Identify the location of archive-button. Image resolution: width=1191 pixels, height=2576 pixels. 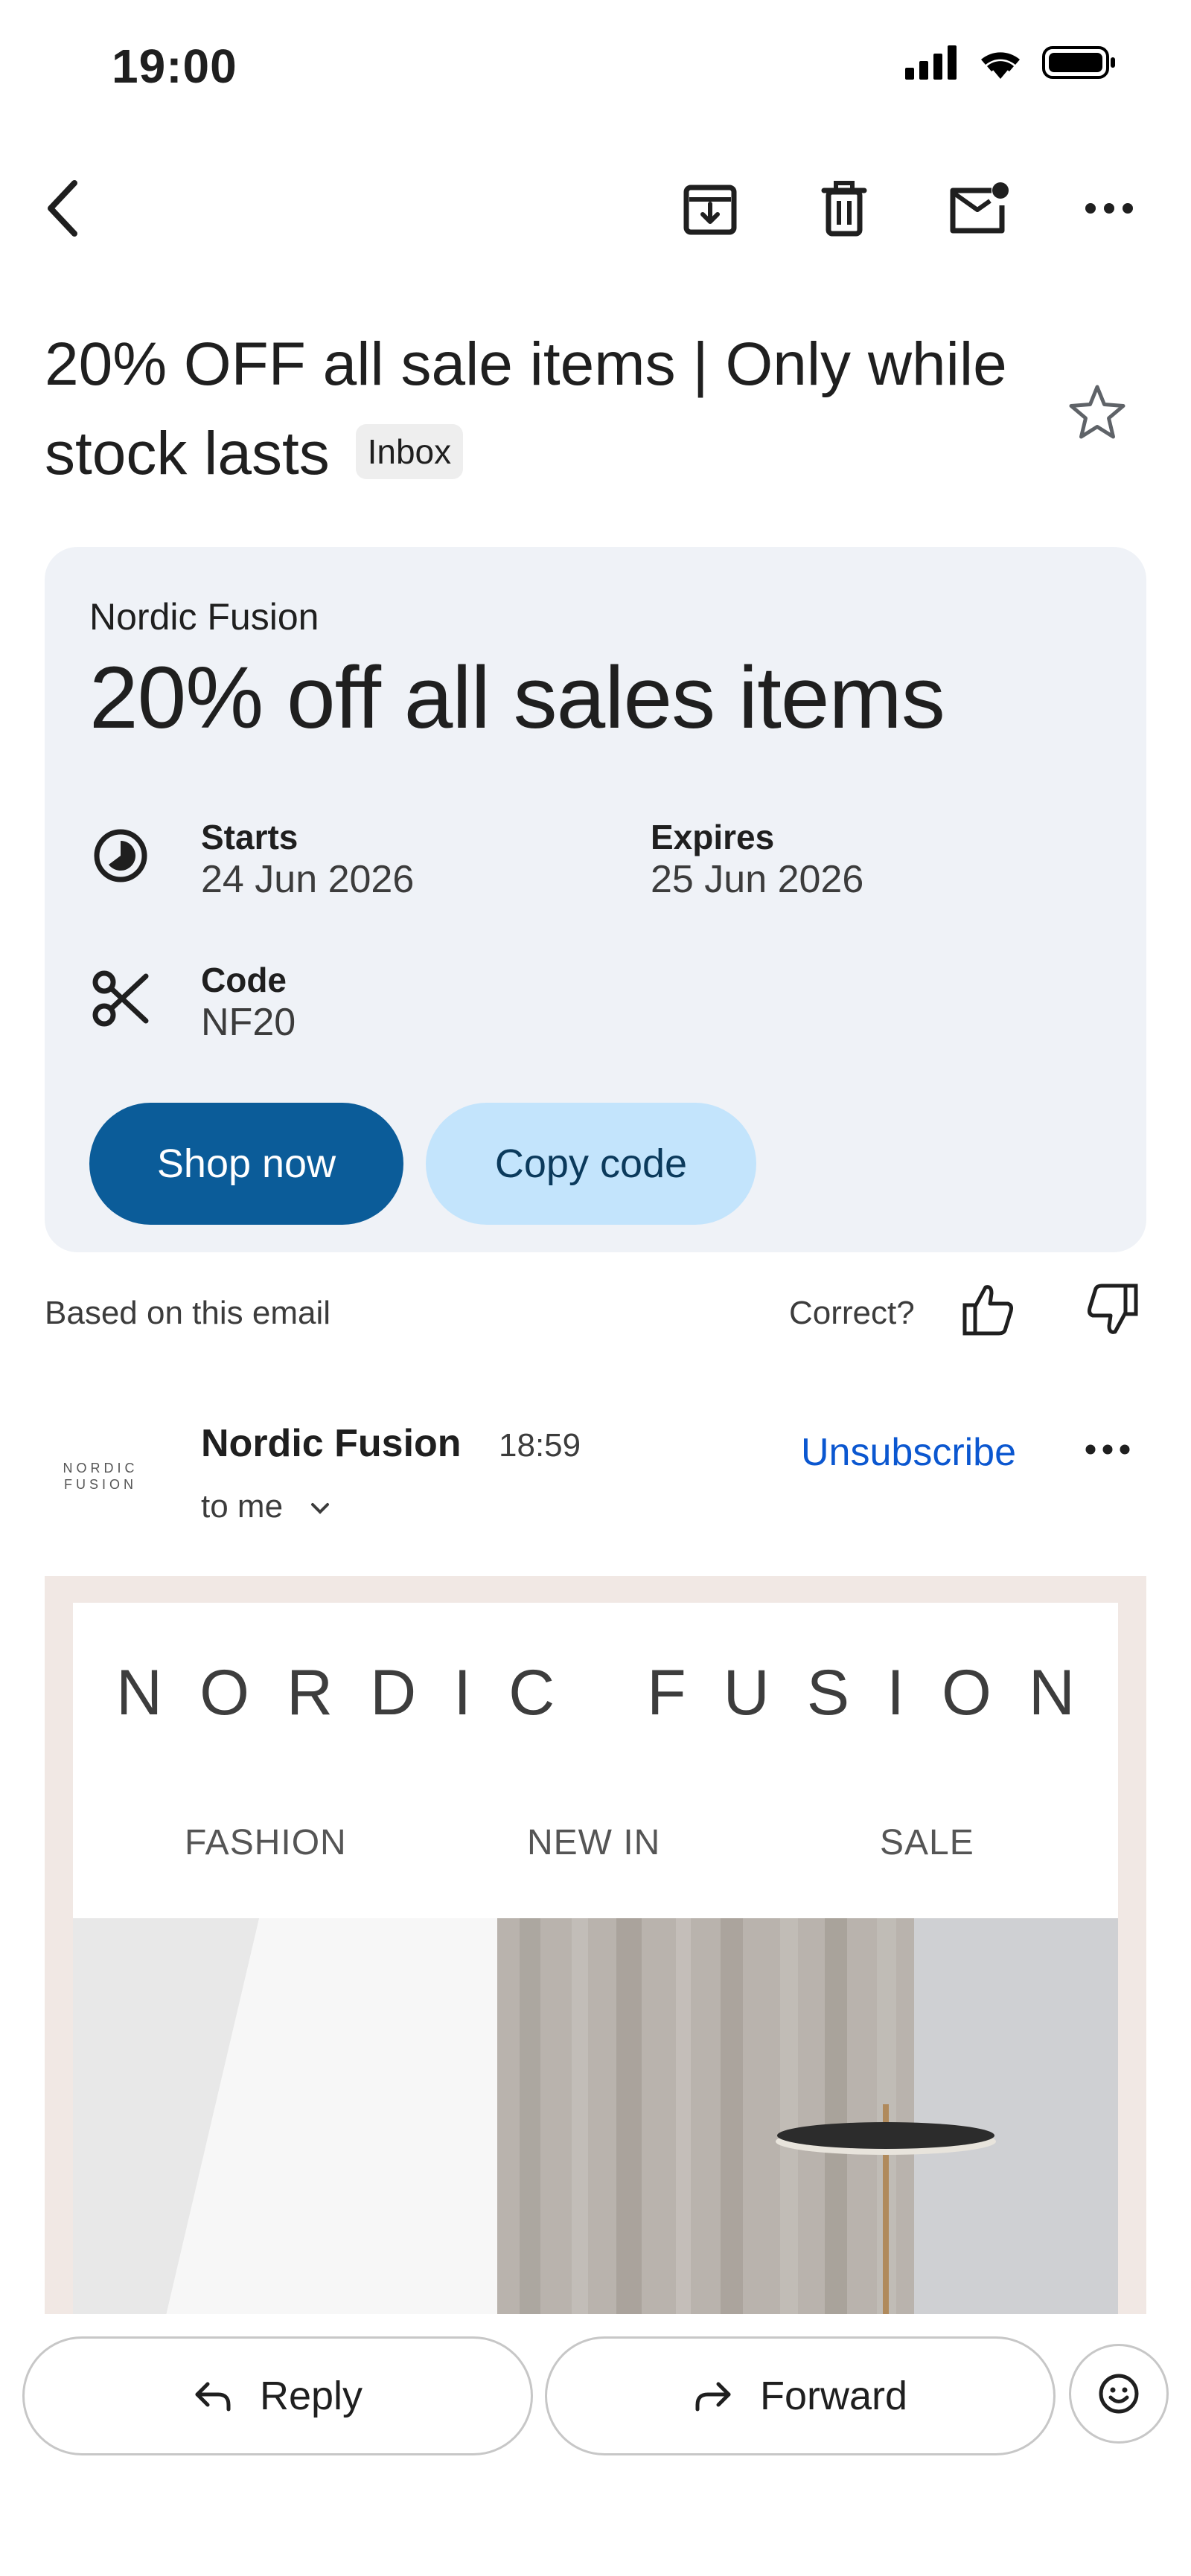
(710, 208).